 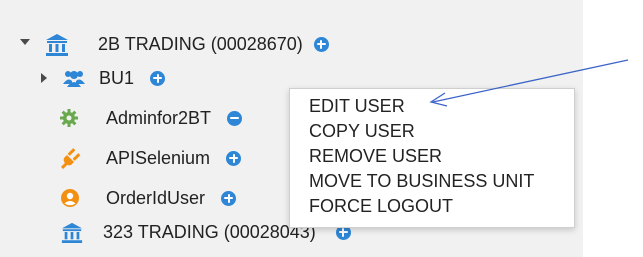 I want to click on menu-item-move-to-business-unit: MOVE TO BUSINESS UNIT, so click(x=421, y=181).